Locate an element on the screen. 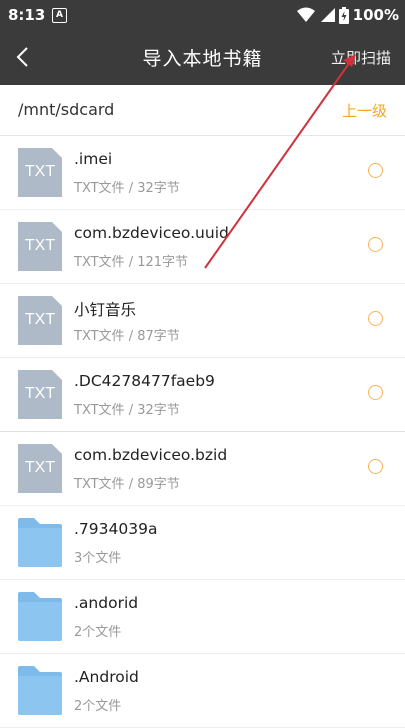 This screenshot has width=405, height=728. scan-now-button: 立即扫描 is located at coordinates (361, 57).